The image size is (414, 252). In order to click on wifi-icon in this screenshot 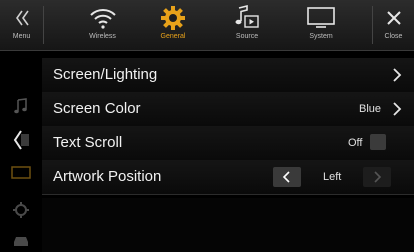, I will do `click(102, 19)`.